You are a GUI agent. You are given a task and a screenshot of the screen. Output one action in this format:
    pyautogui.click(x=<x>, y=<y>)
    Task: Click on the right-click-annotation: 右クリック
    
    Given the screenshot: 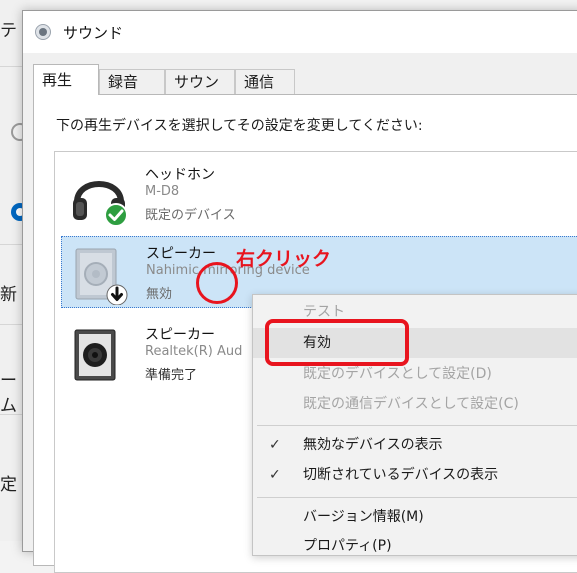 What is the action you would take?
    pyautogui.click(x=284, y=259)
    